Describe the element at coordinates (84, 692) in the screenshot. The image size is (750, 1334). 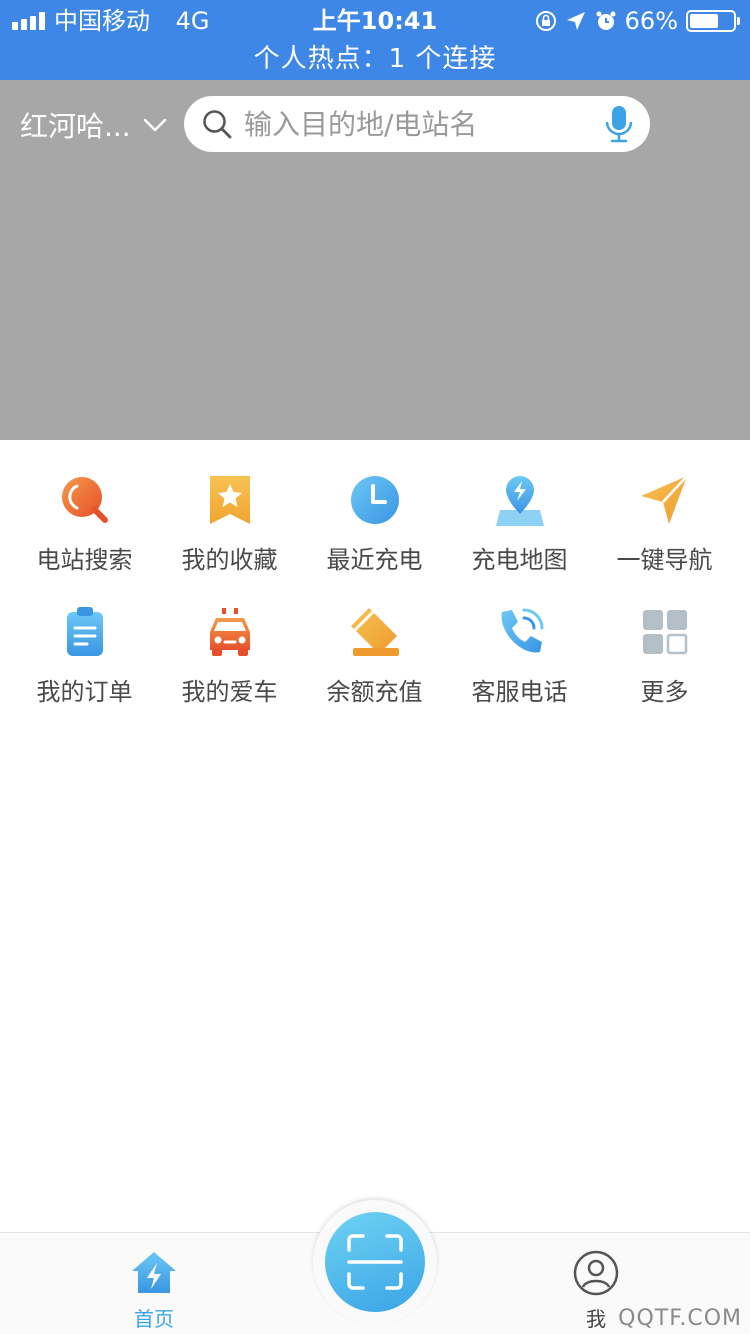
I see `grid-label: 我的订单` at that location.